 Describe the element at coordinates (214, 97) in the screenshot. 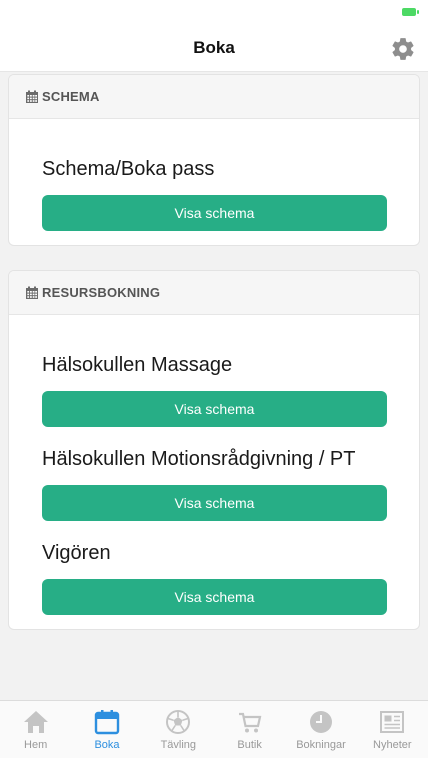

I see `schema-card-header: SCHEMA` at that location.